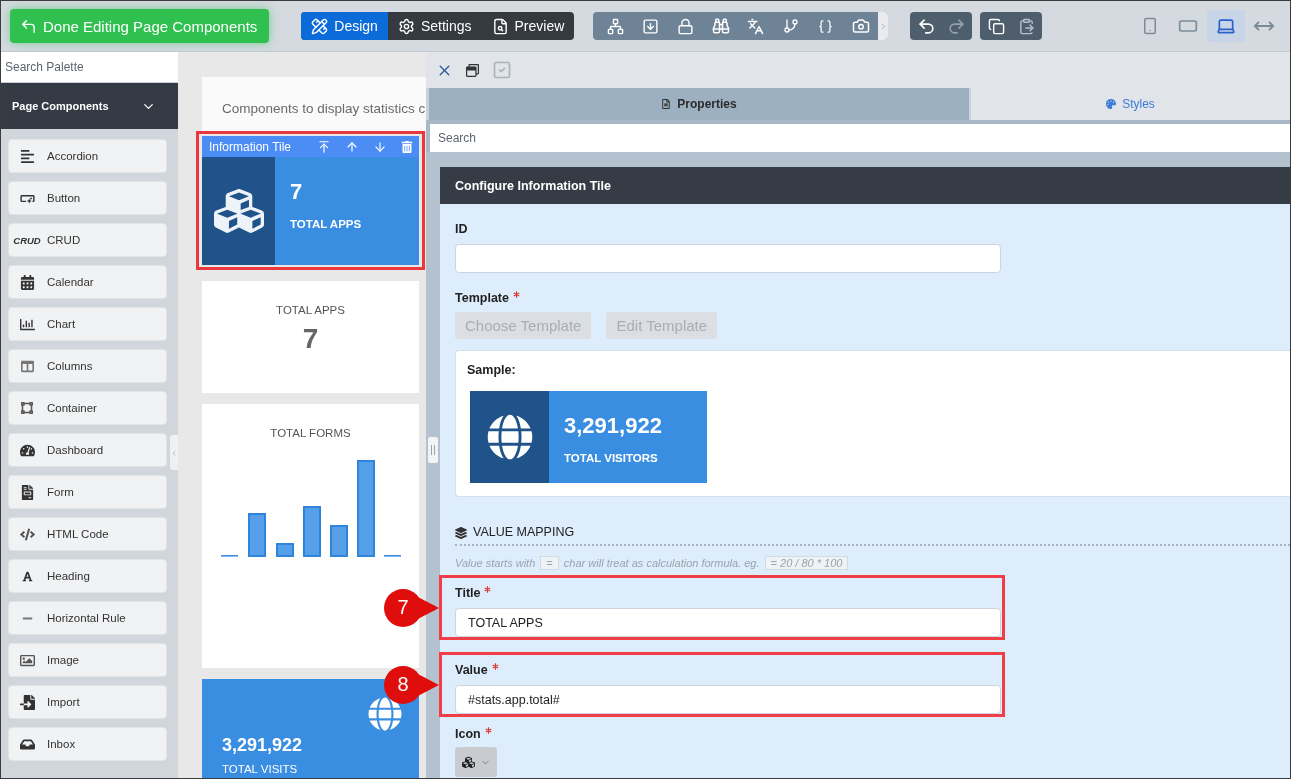 This screenshot has width=1291, height=779. What do you see at coordinates (27, 534) in the screenshot?
I see `code-icon` at bounding box center [27, 534].